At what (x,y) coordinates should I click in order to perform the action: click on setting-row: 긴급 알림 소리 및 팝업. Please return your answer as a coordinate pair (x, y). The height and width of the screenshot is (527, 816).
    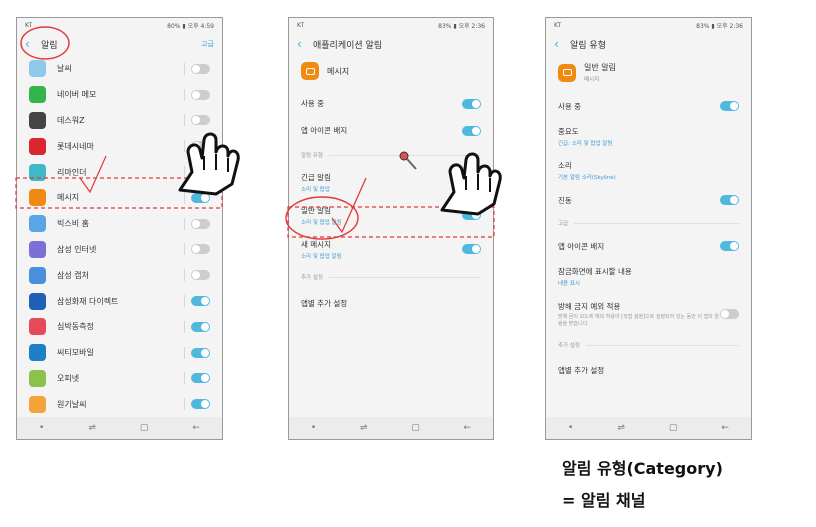
    Looking at the image, I should click on (391, 182).